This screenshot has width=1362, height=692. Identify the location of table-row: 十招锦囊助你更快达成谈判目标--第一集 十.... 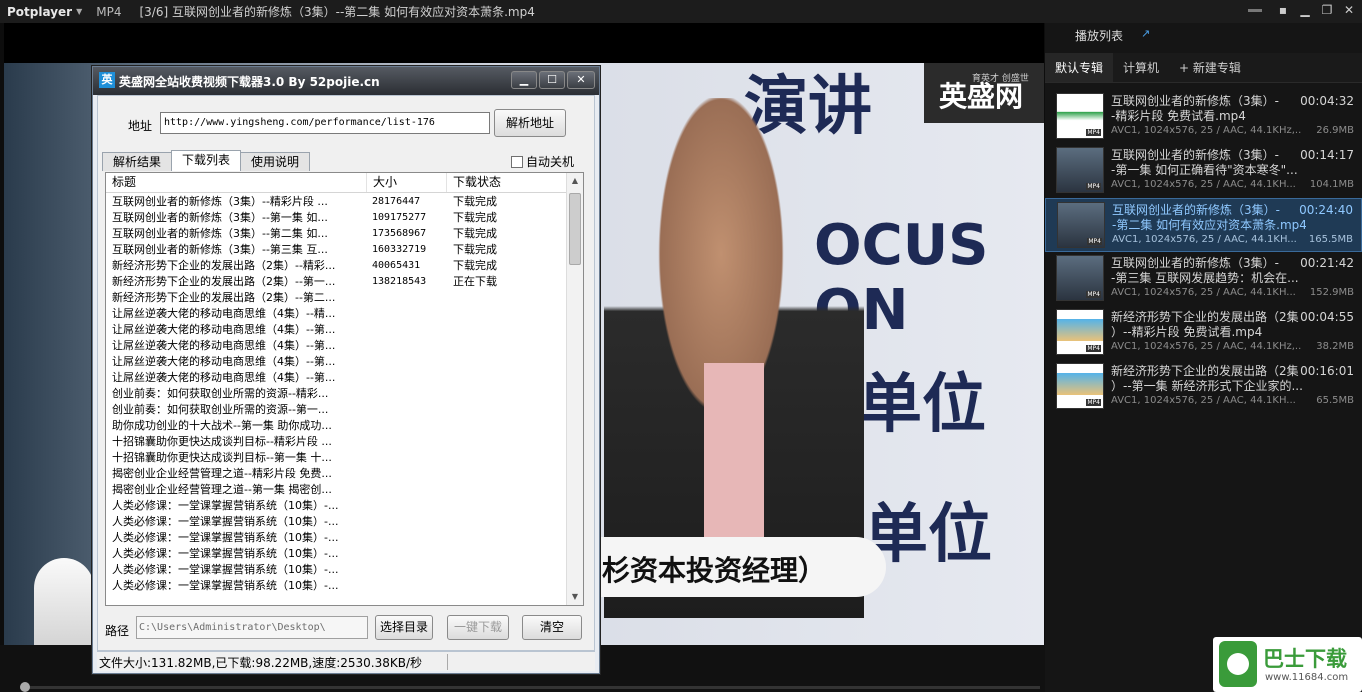
(337, 458).